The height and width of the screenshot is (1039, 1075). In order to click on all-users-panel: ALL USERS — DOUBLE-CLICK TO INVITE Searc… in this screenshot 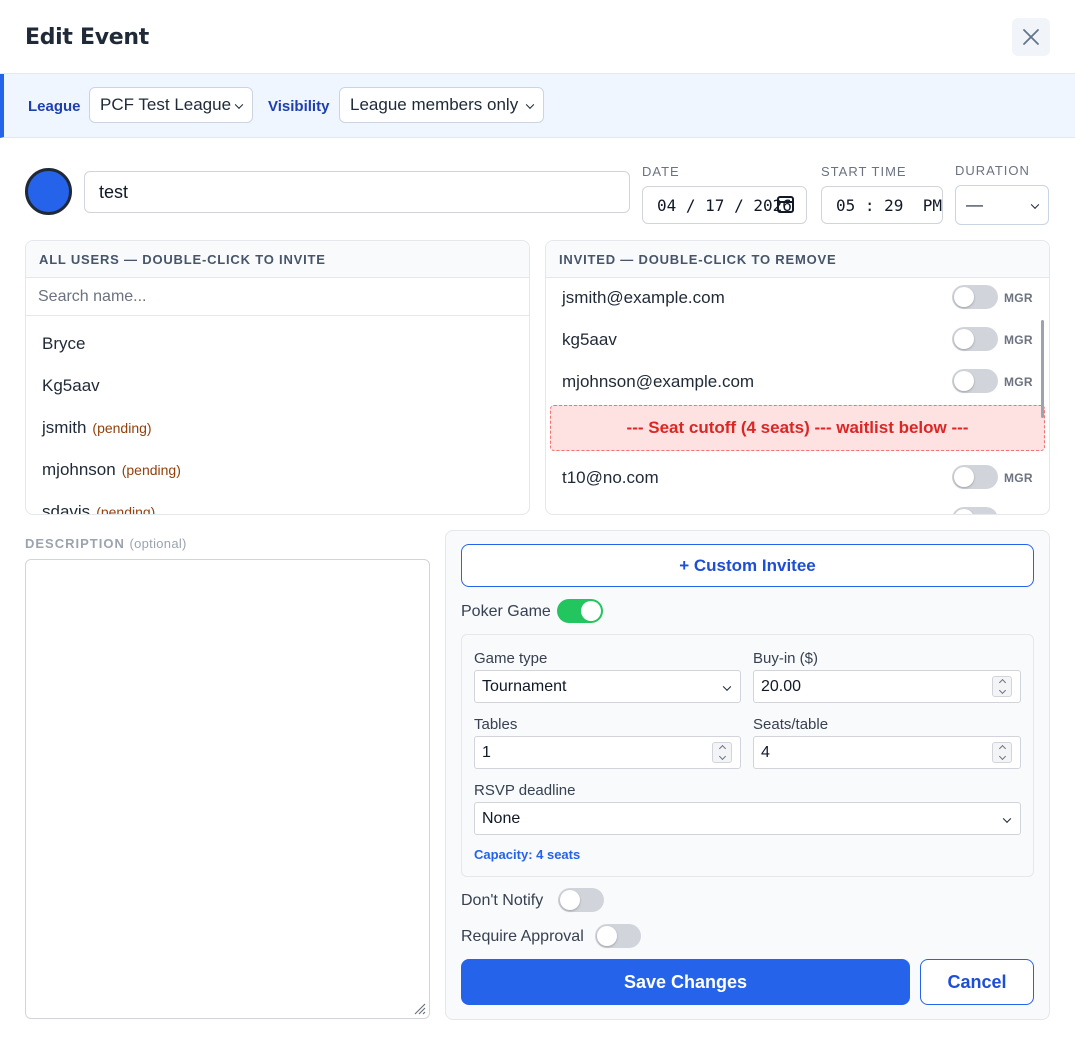, I will do `click(277, 377)`.